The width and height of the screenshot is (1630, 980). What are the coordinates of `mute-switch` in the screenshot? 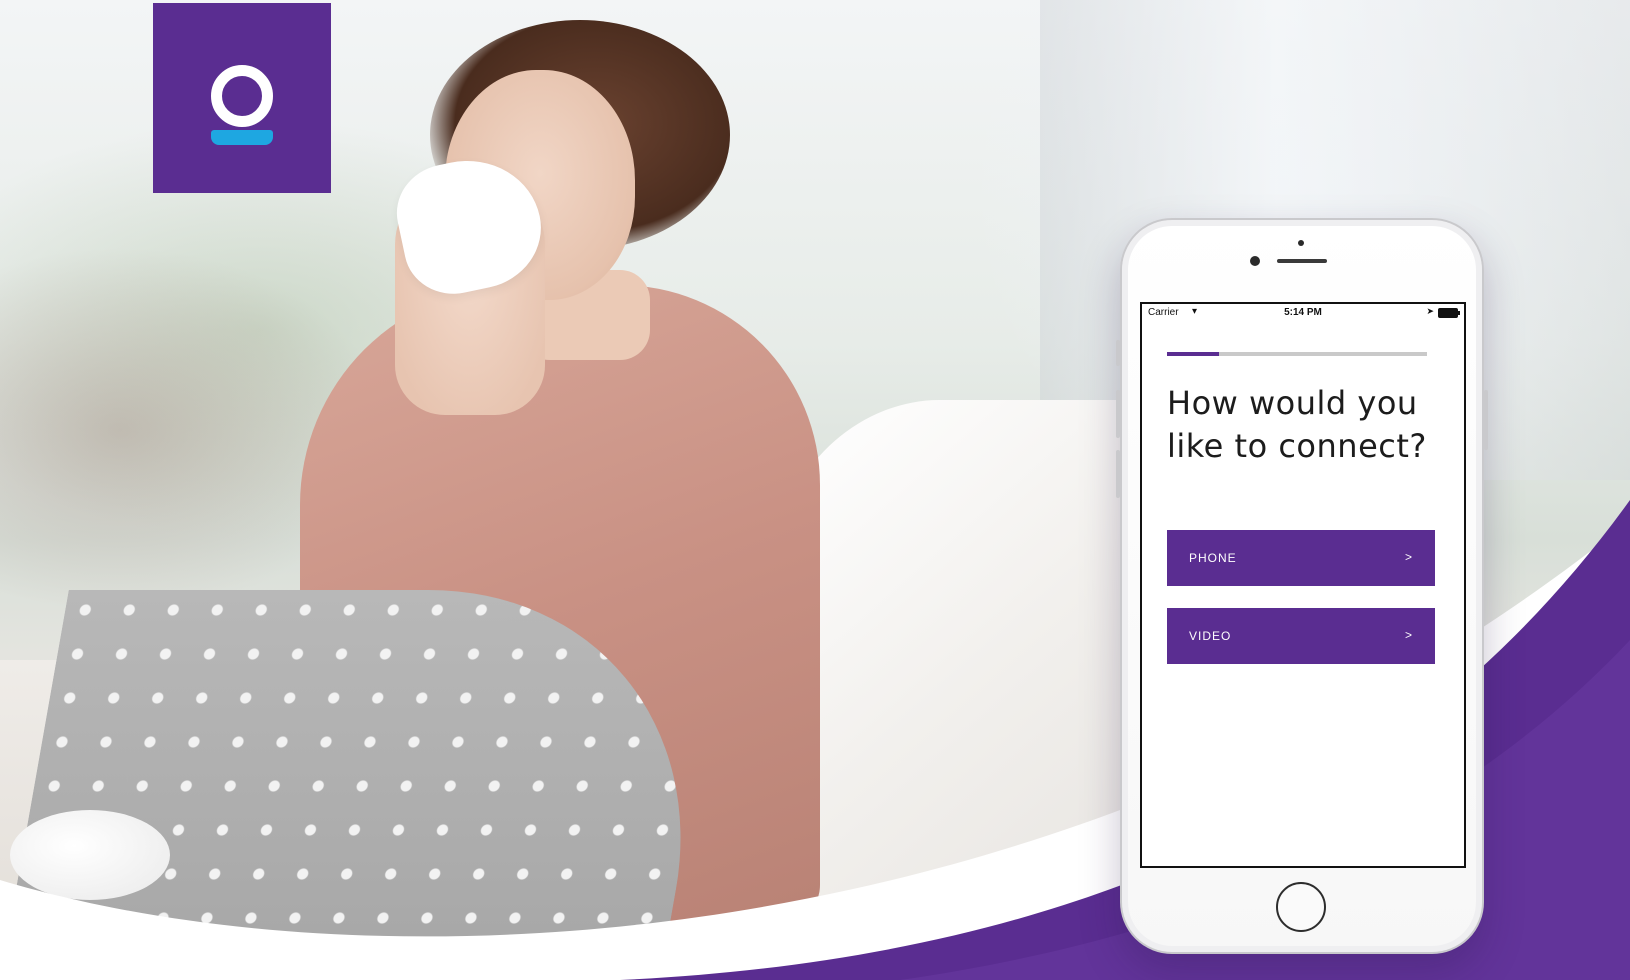 It's located at (1118, 353).